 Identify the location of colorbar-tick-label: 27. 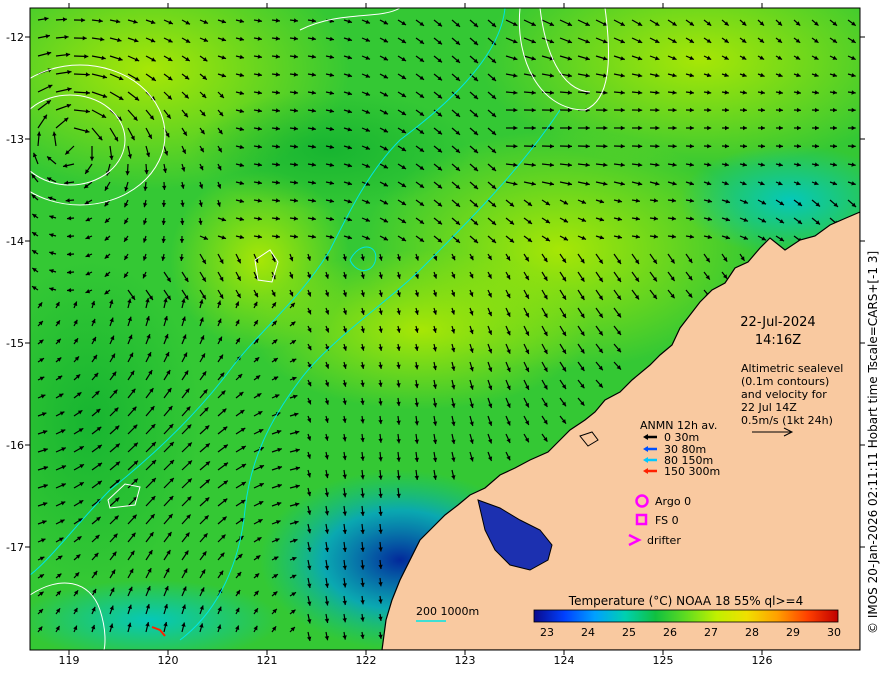
(711, 632).